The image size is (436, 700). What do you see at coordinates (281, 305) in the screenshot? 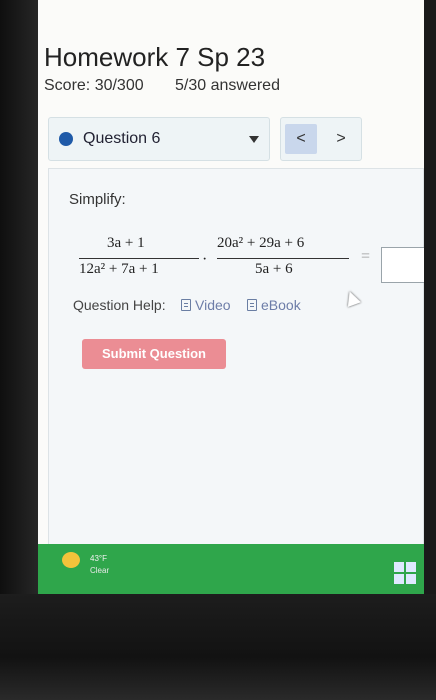
I see `ebook-link: eBook` at bounding box center [281, 305].